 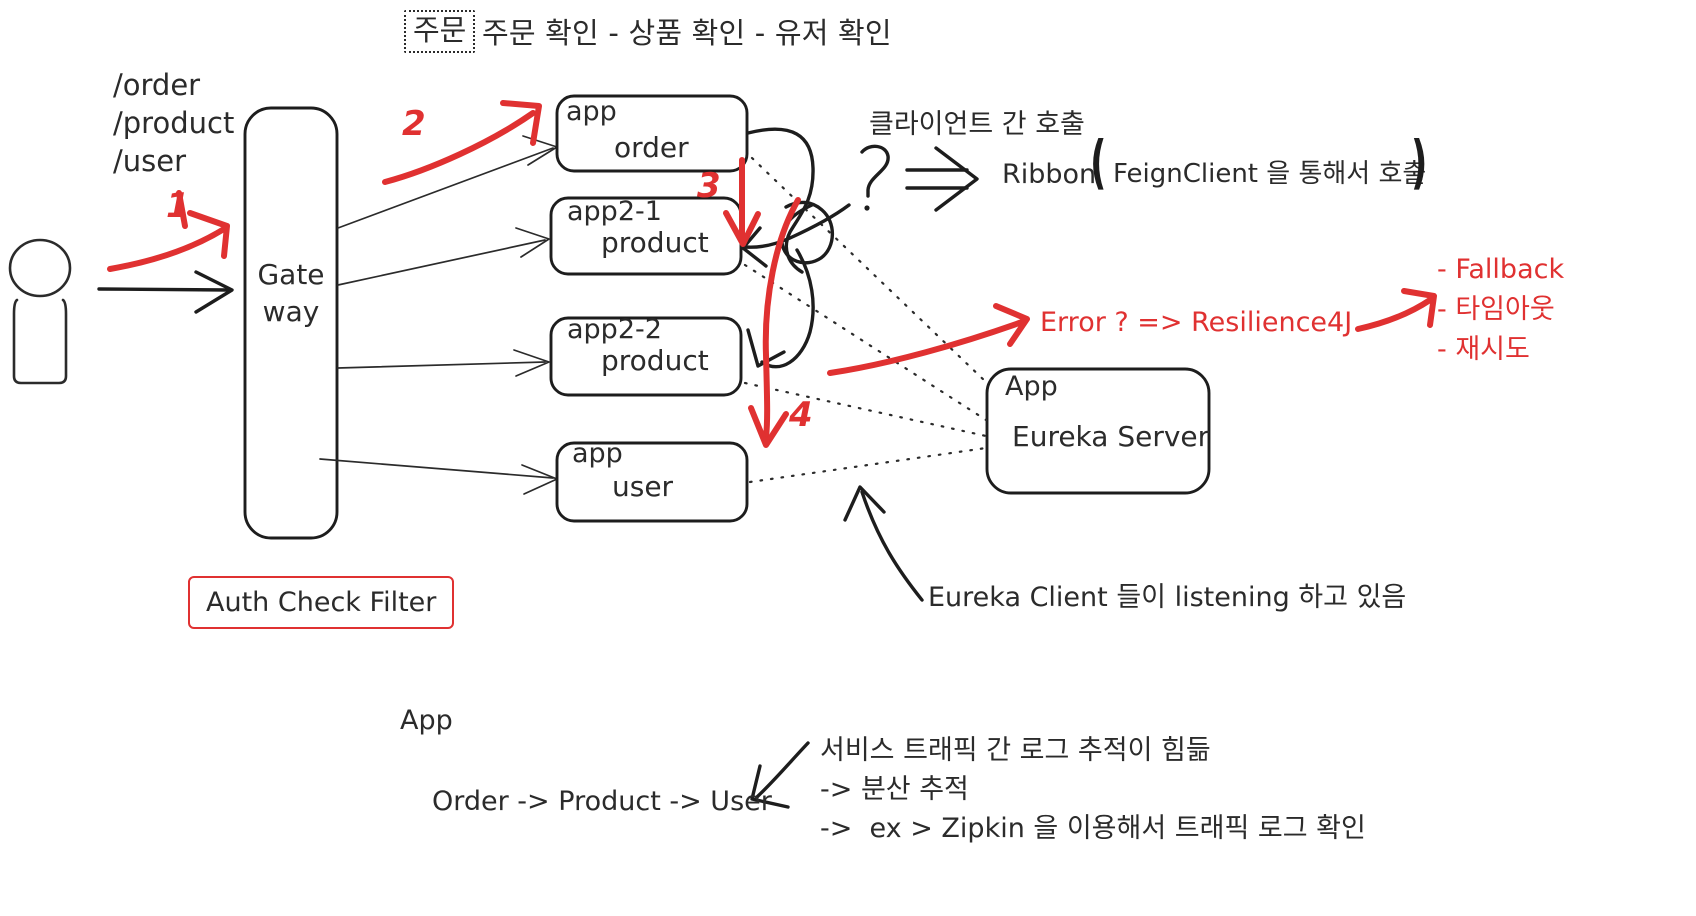 What do you see at coordinates (291, 274) in the screenshot?
I see `gateway-label-line1: Gate` at bounding box center [291, 274].